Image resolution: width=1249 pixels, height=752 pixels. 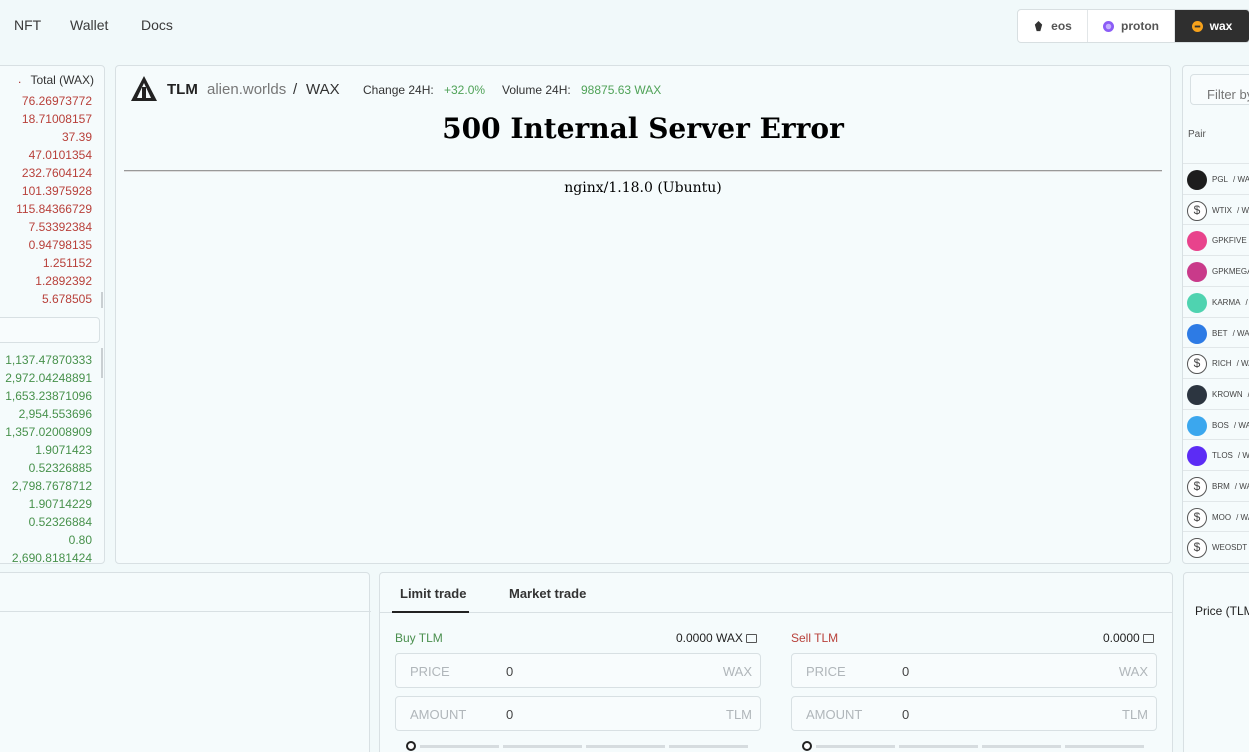 What do you see at coordinates (46, 281) in the screenshot?
I see `orderbook-sell-total: 1.2892392` at bounding box center [46, 281].